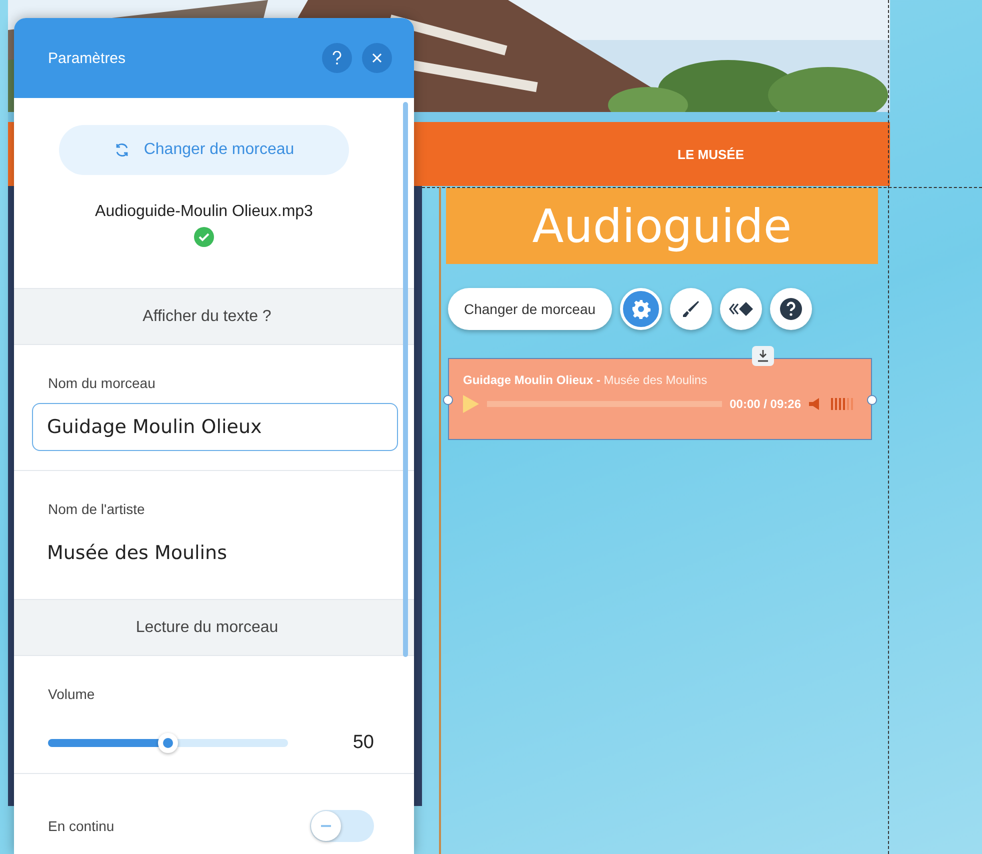  What do you see at coordinates (207, 317) in the screenshot?
I see `section-title: Afficher du texte ?` at bounding box center [207, 317].